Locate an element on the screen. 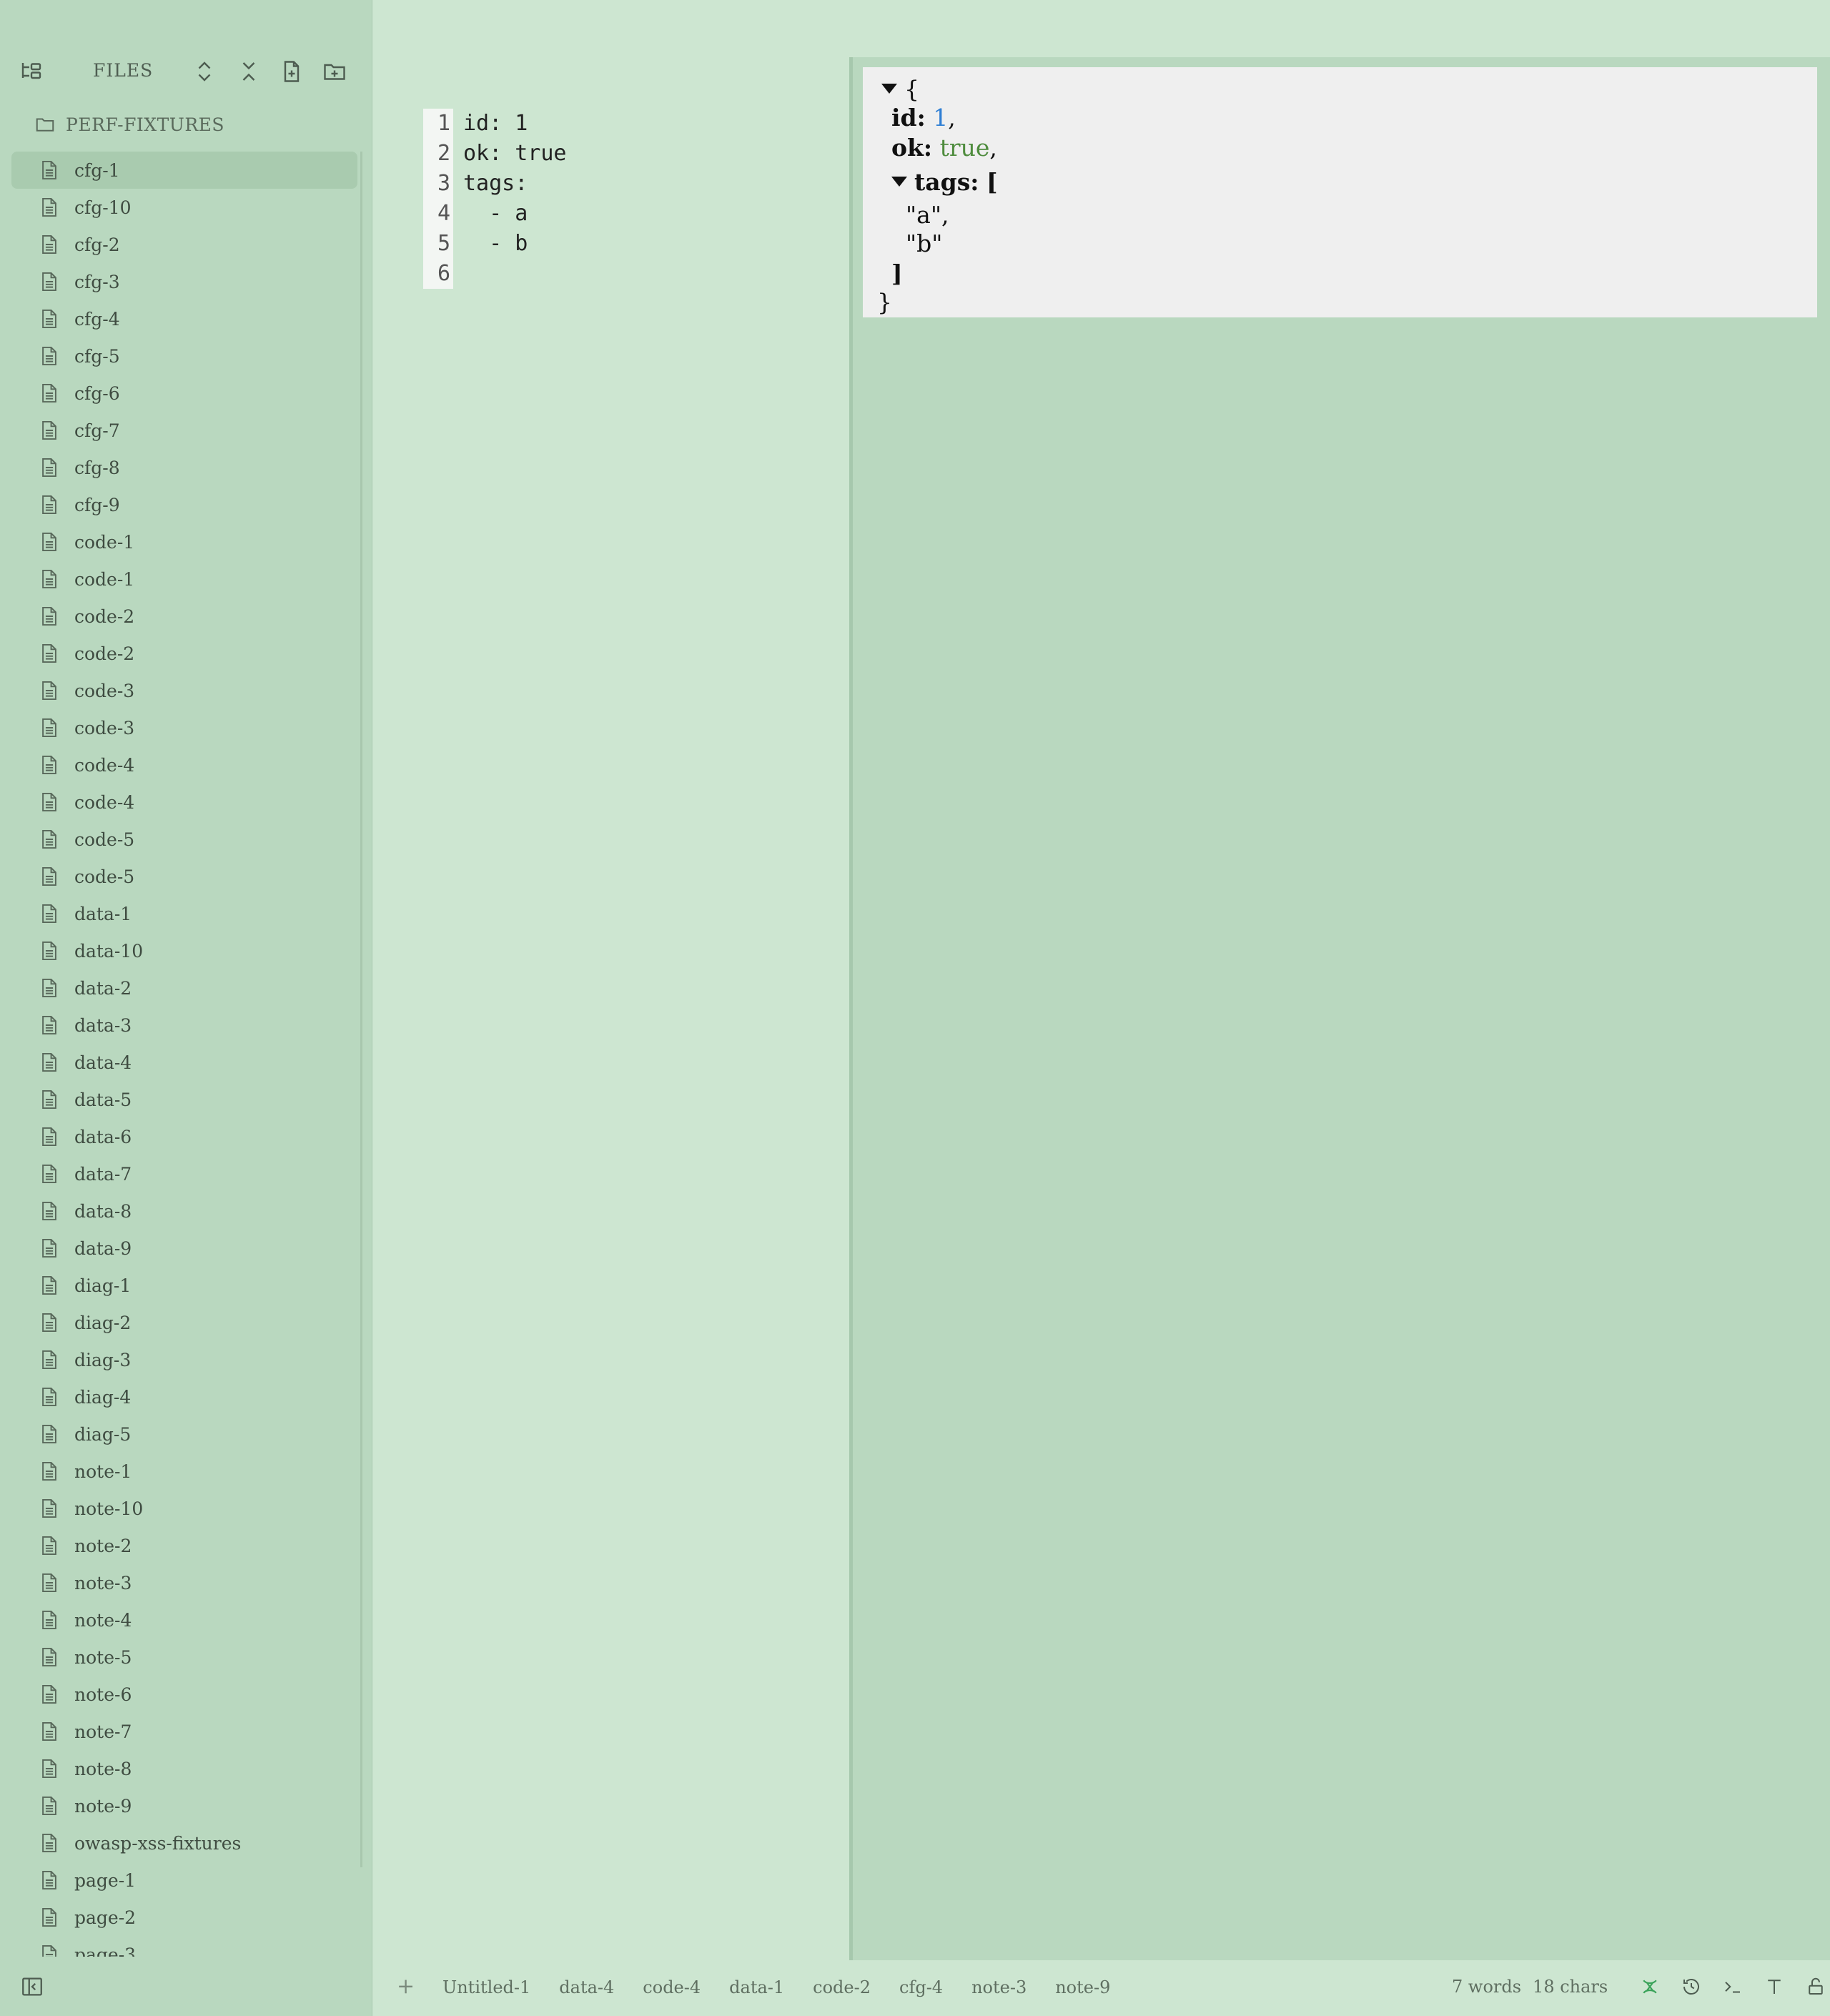 The width and height of the screenshot is (1830, 2016). file-item: cfg-10 is located at coordinates (184, 207).